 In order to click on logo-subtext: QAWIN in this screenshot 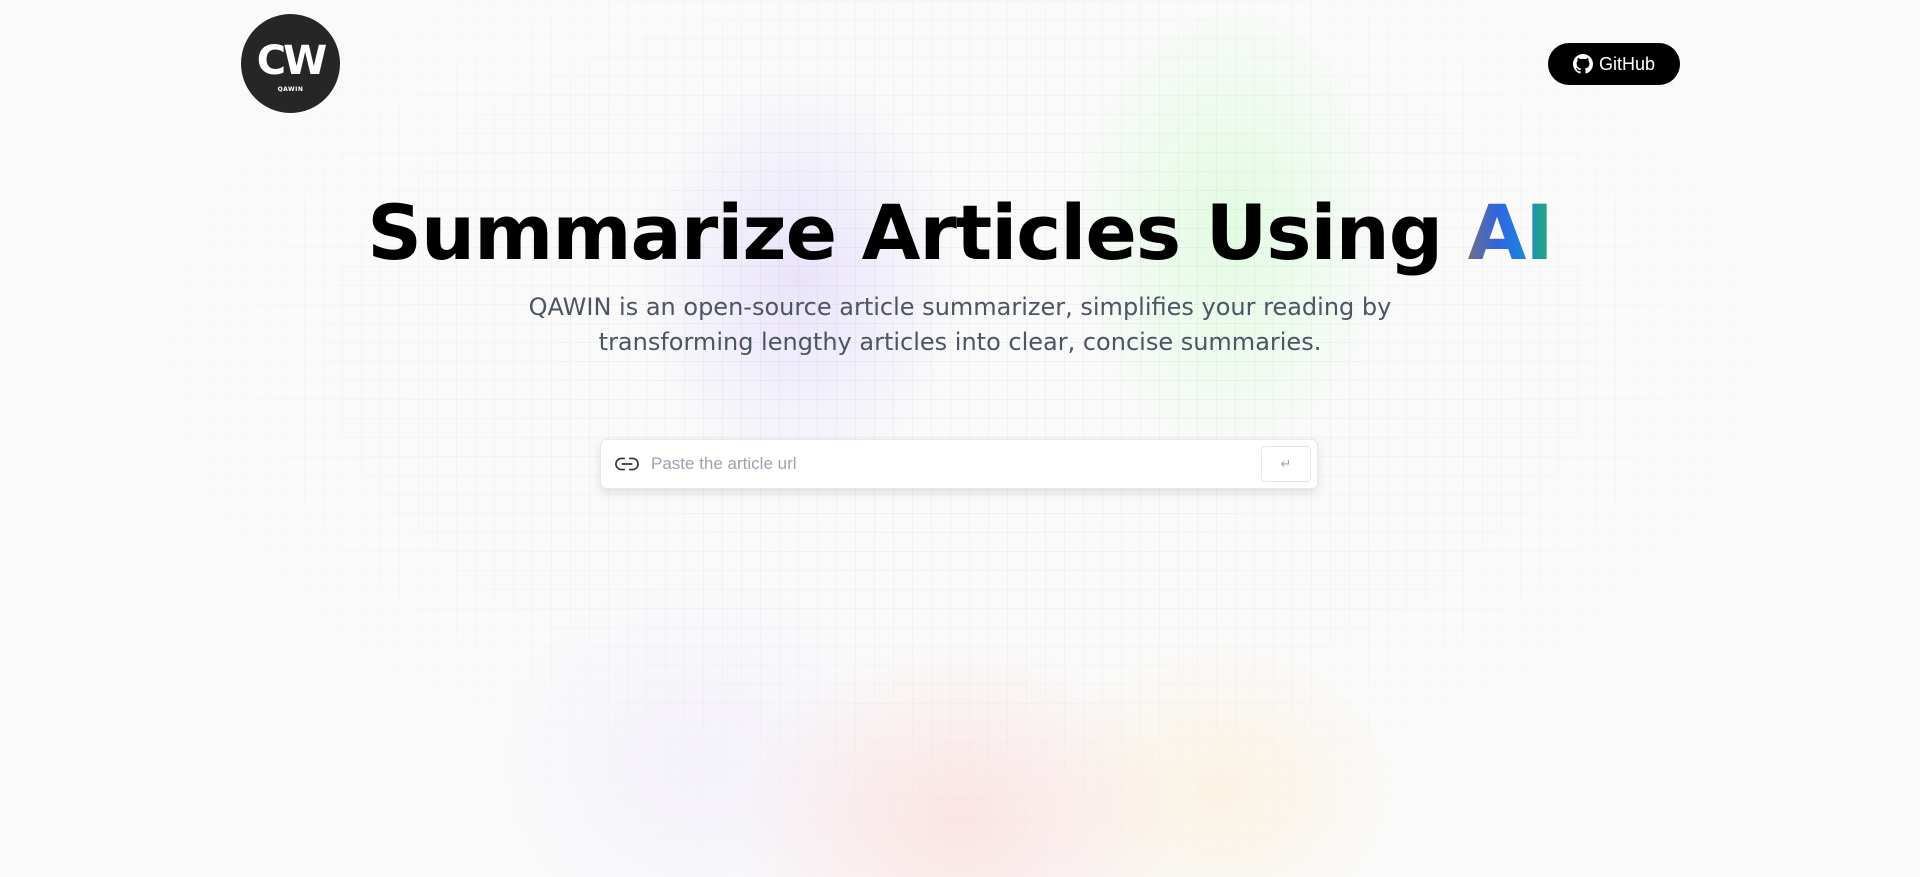, I will do `click(290, 89)`.